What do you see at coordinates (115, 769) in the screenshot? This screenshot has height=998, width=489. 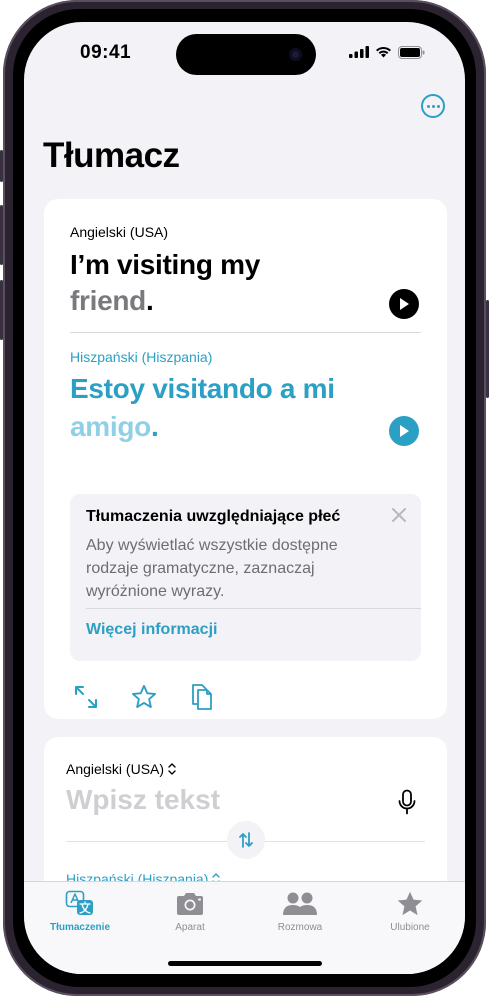 I see `source-language-selector-label: Angielski (USA)` at bounding box center [115, 769].